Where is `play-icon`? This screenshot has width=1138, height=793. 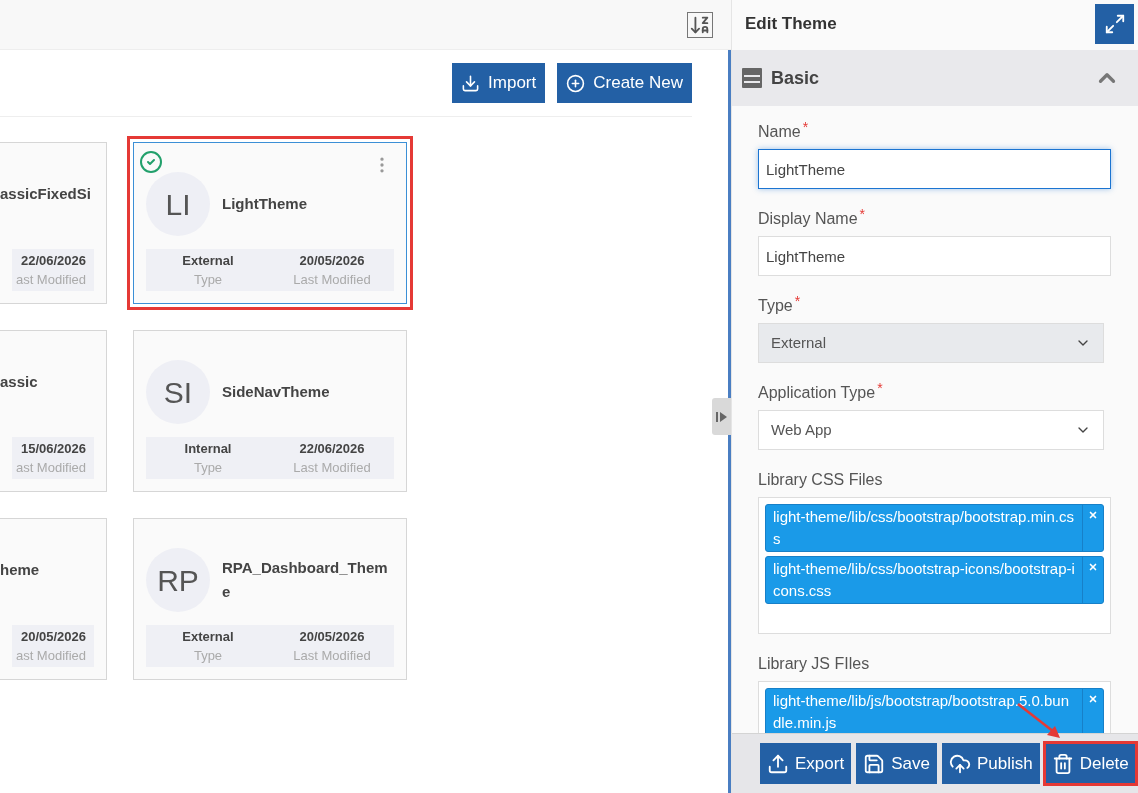 play-icon is located at coordinates (721, 416).